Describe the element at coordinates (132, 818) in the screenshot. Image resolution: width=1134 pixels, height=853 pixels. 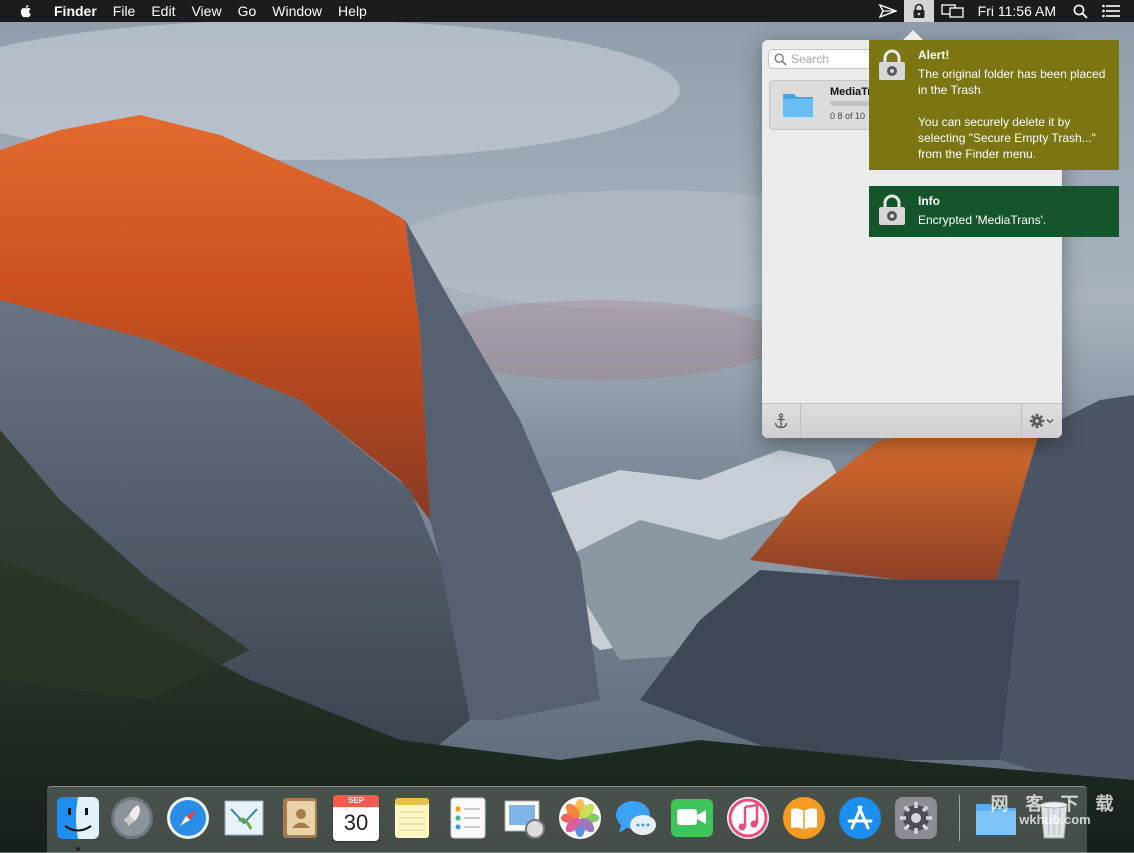
I see `launchpad-icon` at that location.